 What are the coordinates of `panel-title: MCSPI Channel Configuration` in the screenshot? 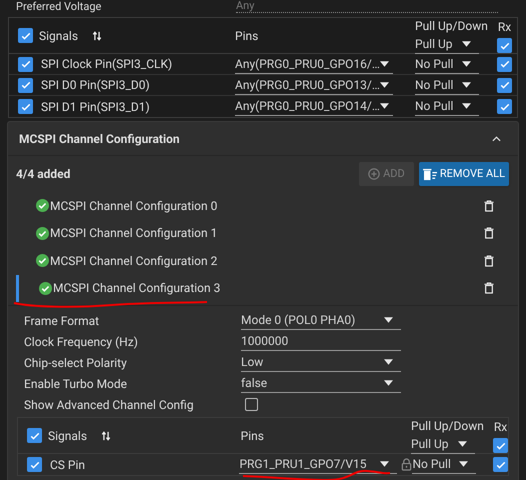 It's located at (99, 139).